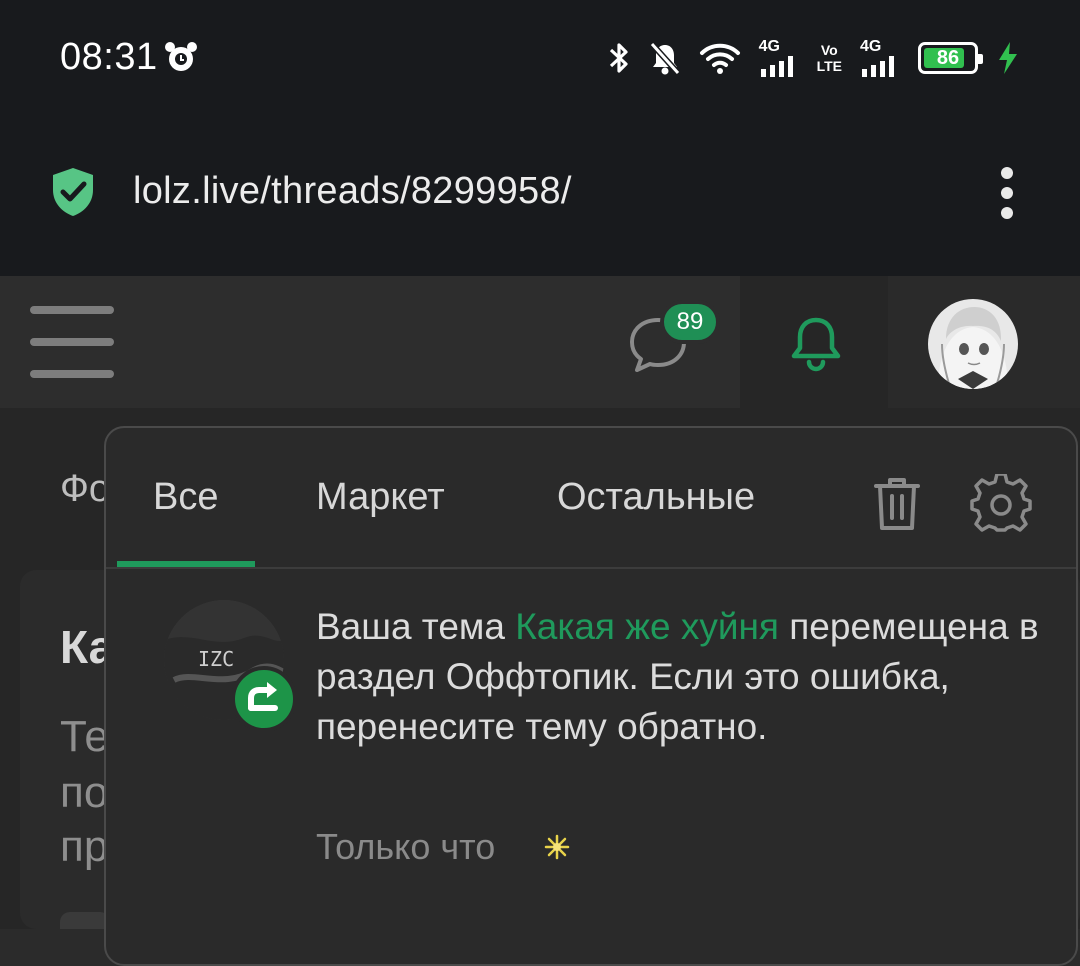 The width and height of the screenshot is (1080, 966). What do you see at coordinates (352, 191) in the screenshot?
I see `address-bar-url: lolz.live/threads/8299958/` at bounding box center [352, 191].